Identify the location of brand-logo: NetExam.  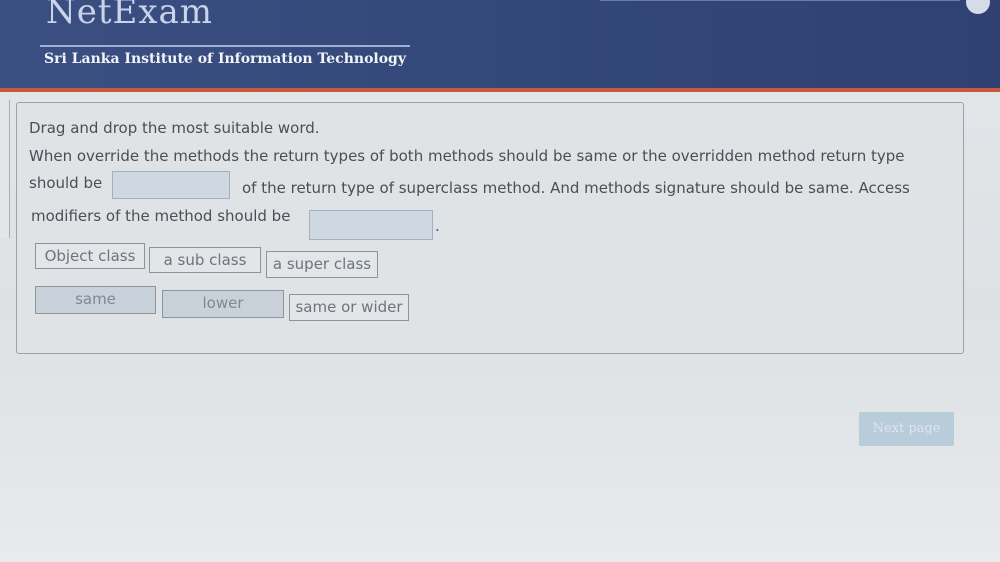
(130, 16).